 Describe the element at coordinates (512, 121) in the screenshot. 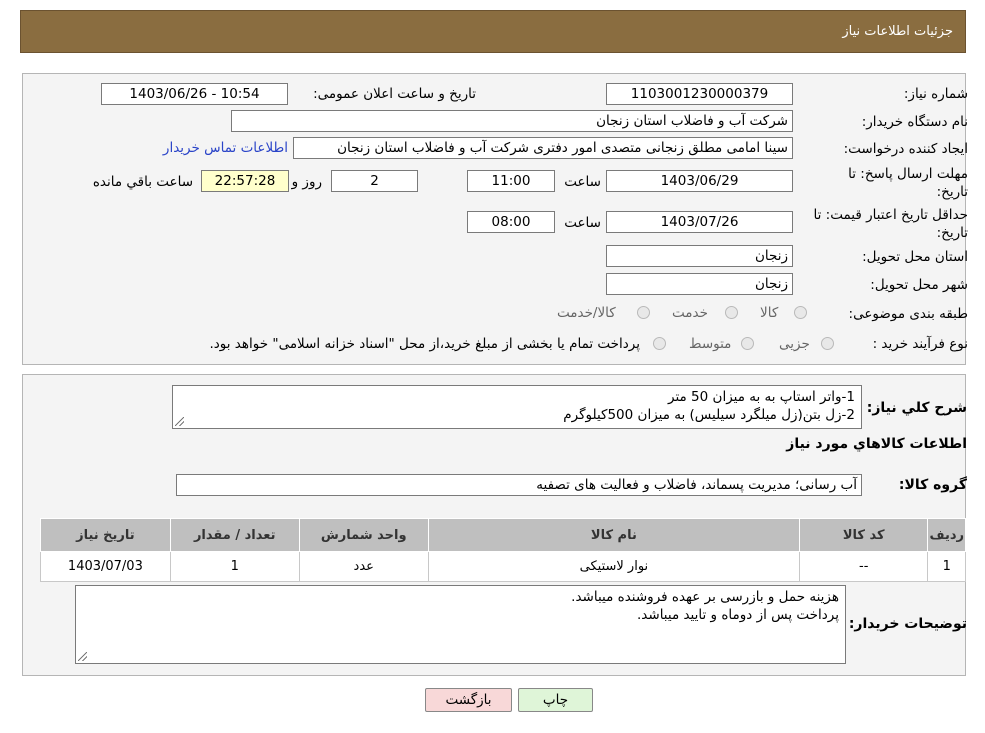

I see `buyer-org-field: شرکت آب و فاضلاب استان زنجان` at that location.